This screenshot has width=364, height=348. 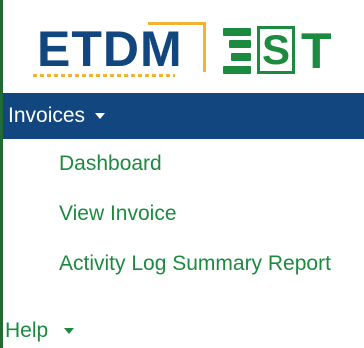 I want to click on menu-item-view-invoice: View Invoice, so click(x=118, y=213).